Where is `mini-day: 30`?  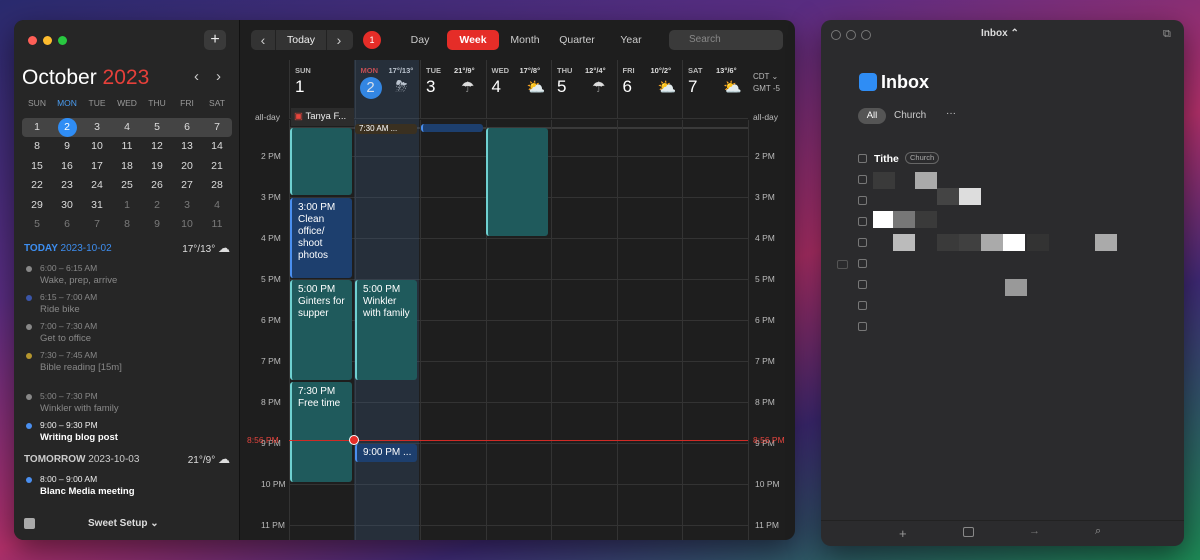 mini-day: 30 is located at coordinates (67, 206).